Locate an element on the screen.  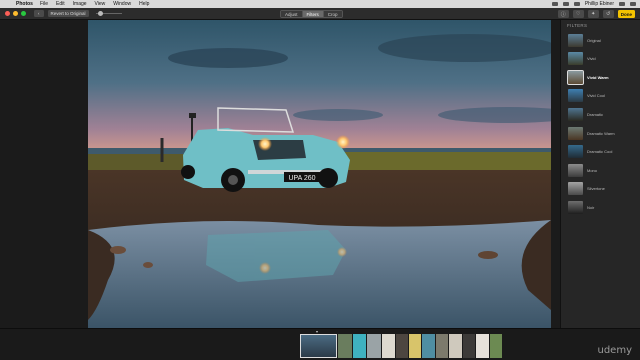
filter-label: Original is located at coordinates (594, 40).